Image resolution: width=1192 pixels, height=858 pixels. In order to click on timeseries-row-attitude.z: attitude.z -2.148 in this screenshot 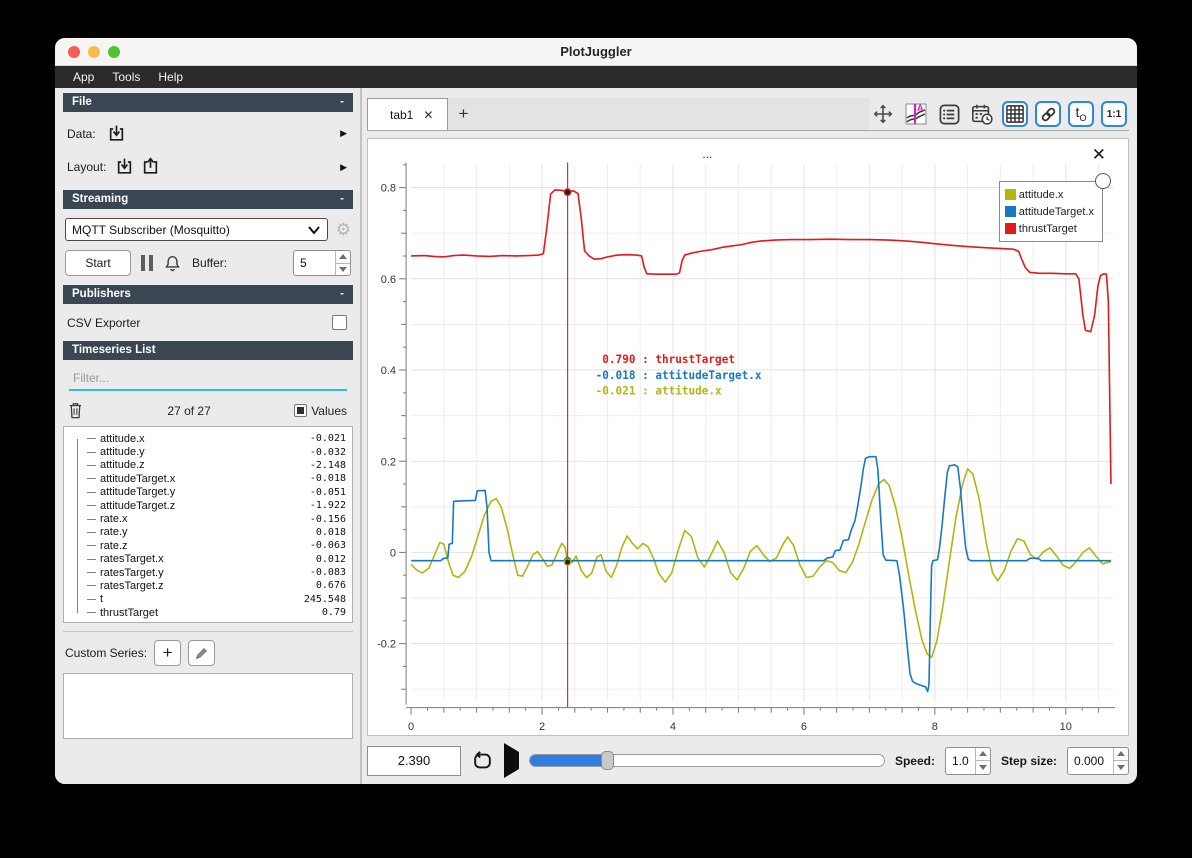, I will do `click(216, 465)`.